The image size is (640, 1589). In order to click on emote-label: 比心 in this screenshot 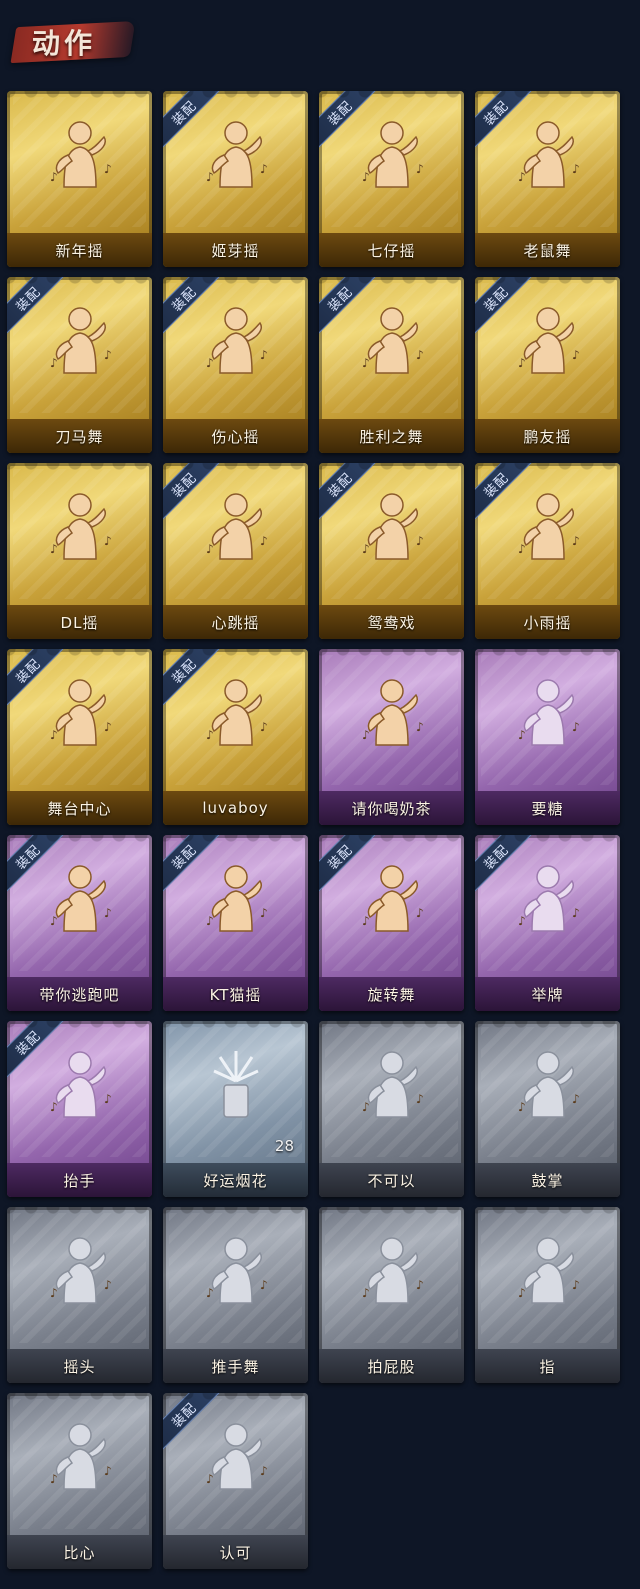, I will do `click(79, 1552)`.